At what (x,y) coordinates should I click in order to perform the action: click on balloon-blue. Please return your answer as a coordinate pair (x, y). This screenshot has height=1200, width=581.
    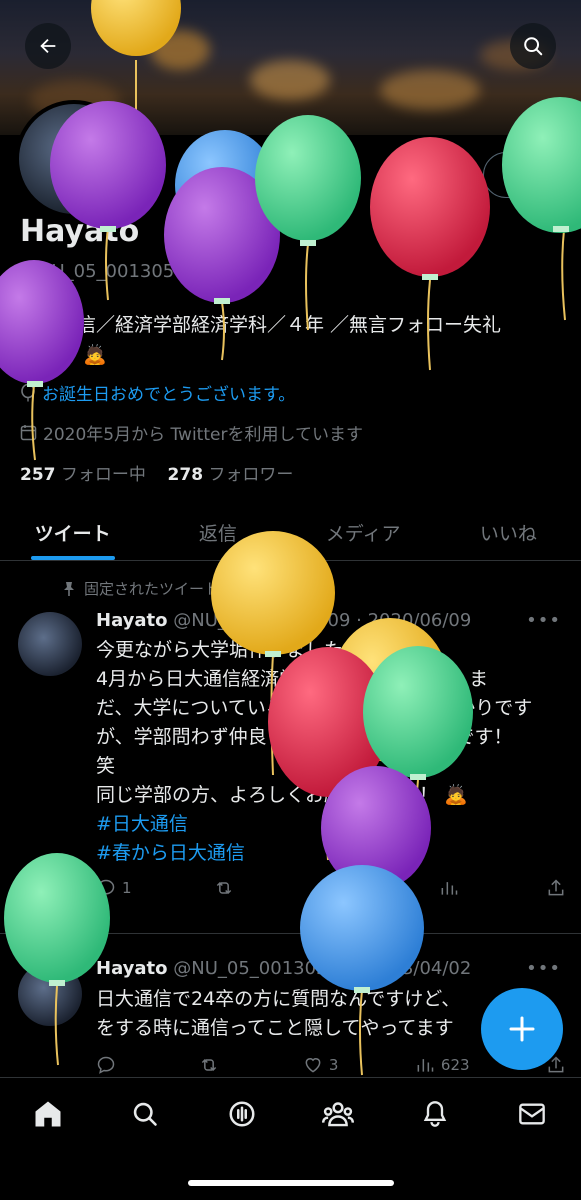
    Looking at the image, I should click on (362, 970).